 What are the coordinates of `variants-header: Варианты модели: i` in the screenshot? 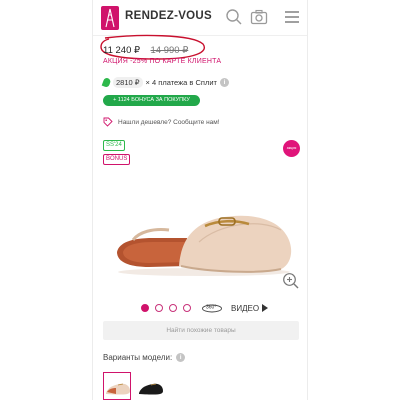 It's located at (144, 357).